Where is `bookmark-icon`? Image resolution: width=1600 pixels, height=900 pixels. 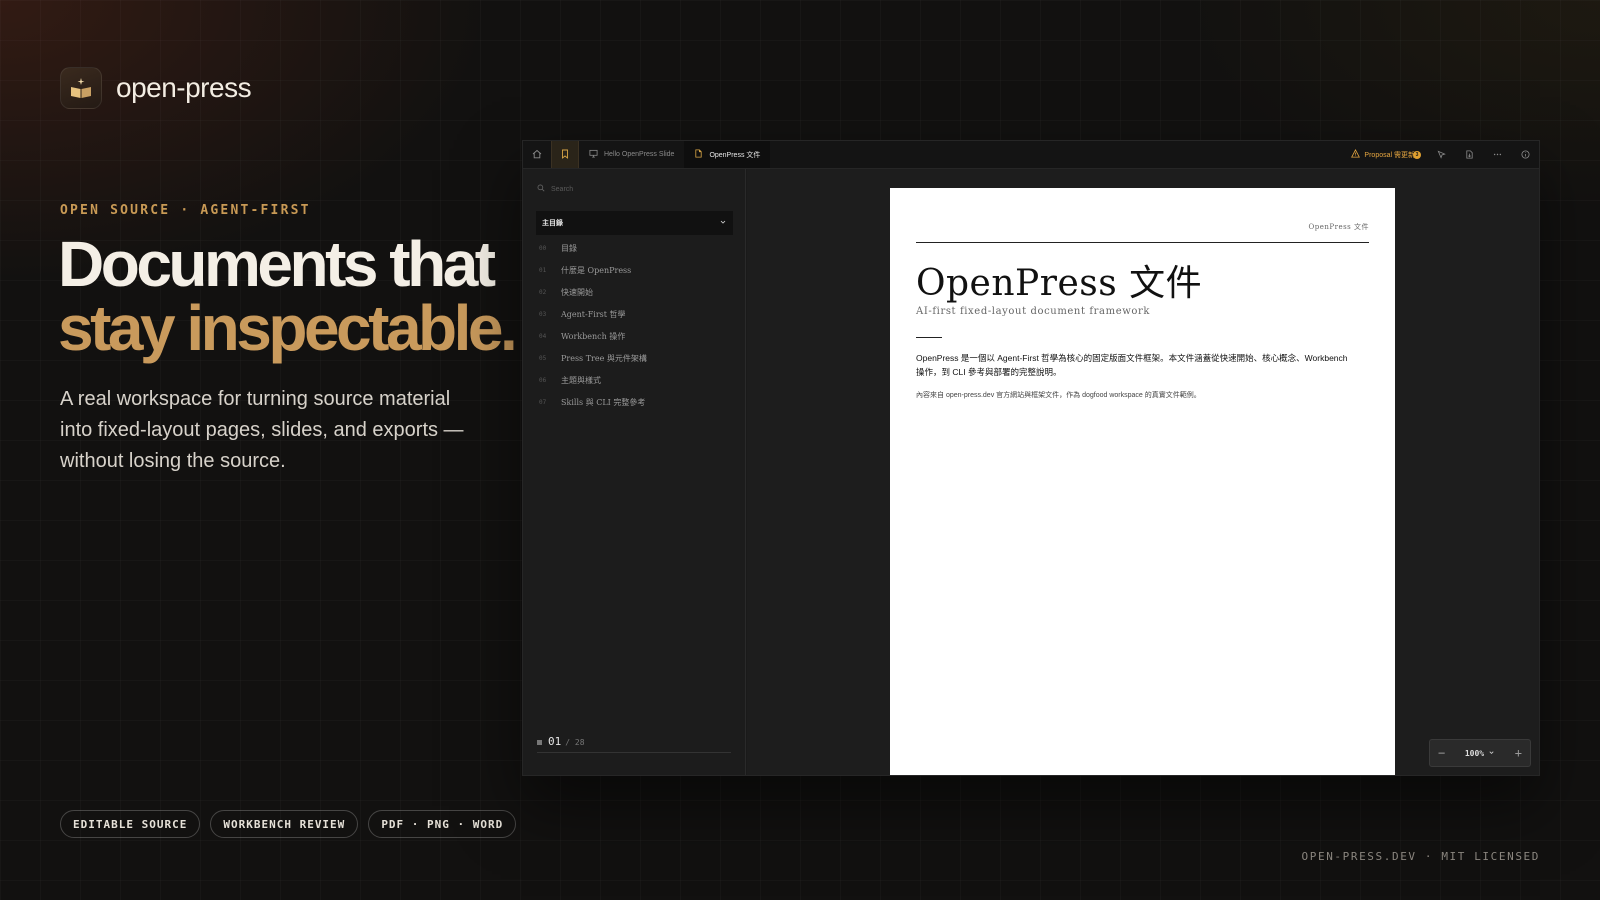
bookmark-icon is located at coordinates (565, 155).